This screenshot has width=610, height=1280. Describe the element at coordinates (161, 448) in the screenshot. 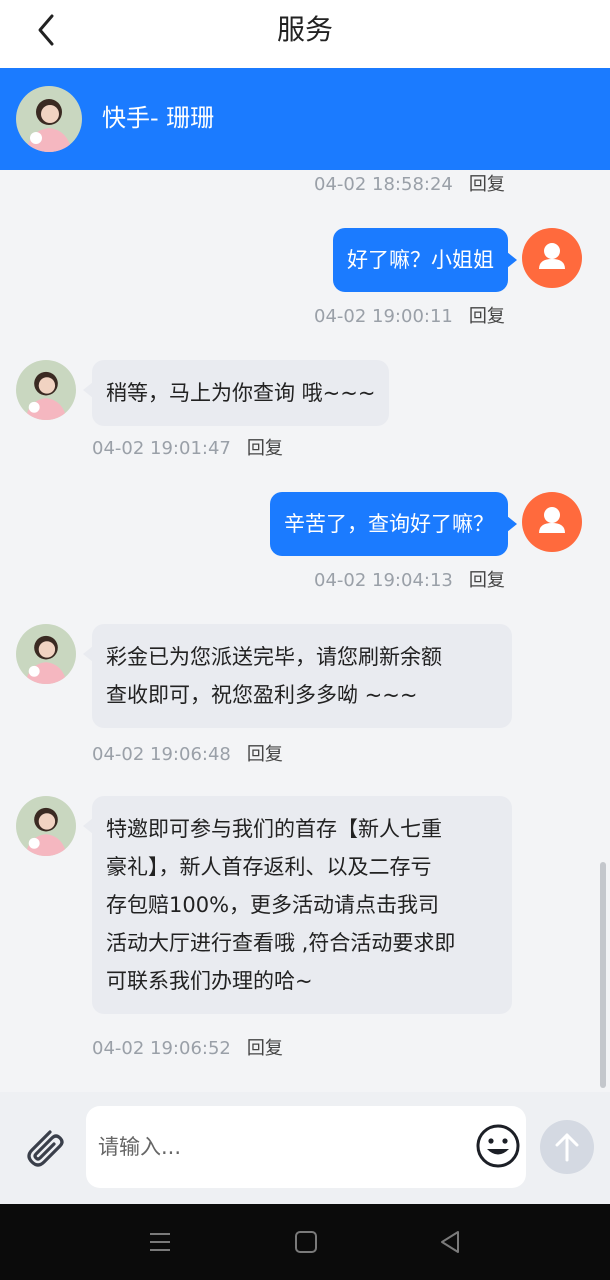

I see `message-time: 04-02 19:01:47` at that location.